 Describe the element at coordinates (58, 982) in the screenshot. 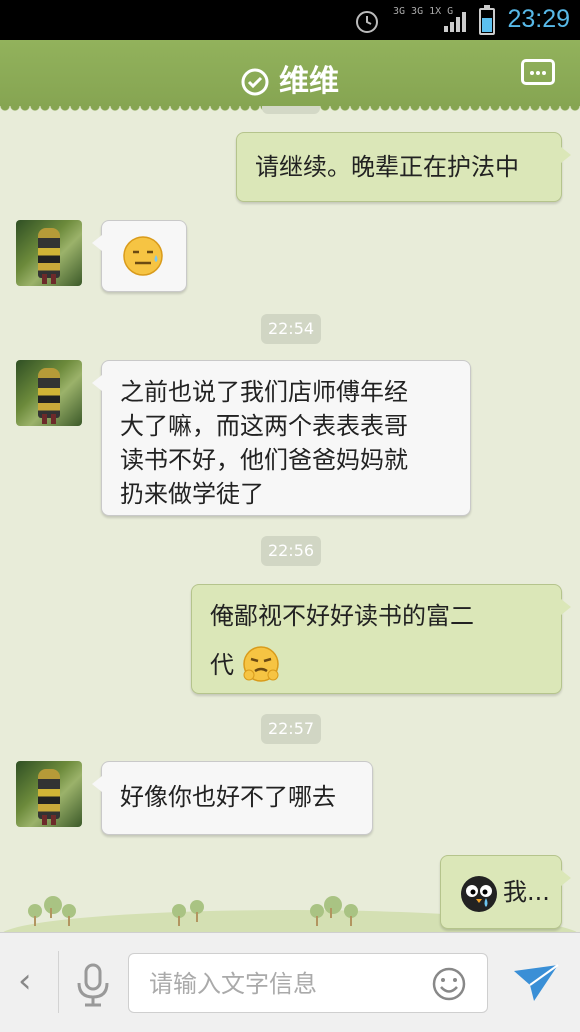

I see `divider` at that location.